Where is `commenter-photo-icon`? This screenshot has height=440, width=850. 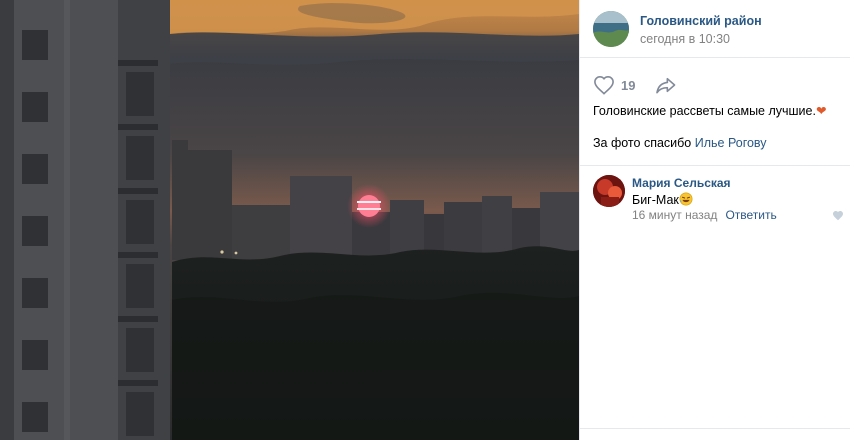 commenter-photo-icon is located at coordinates (609, 191).